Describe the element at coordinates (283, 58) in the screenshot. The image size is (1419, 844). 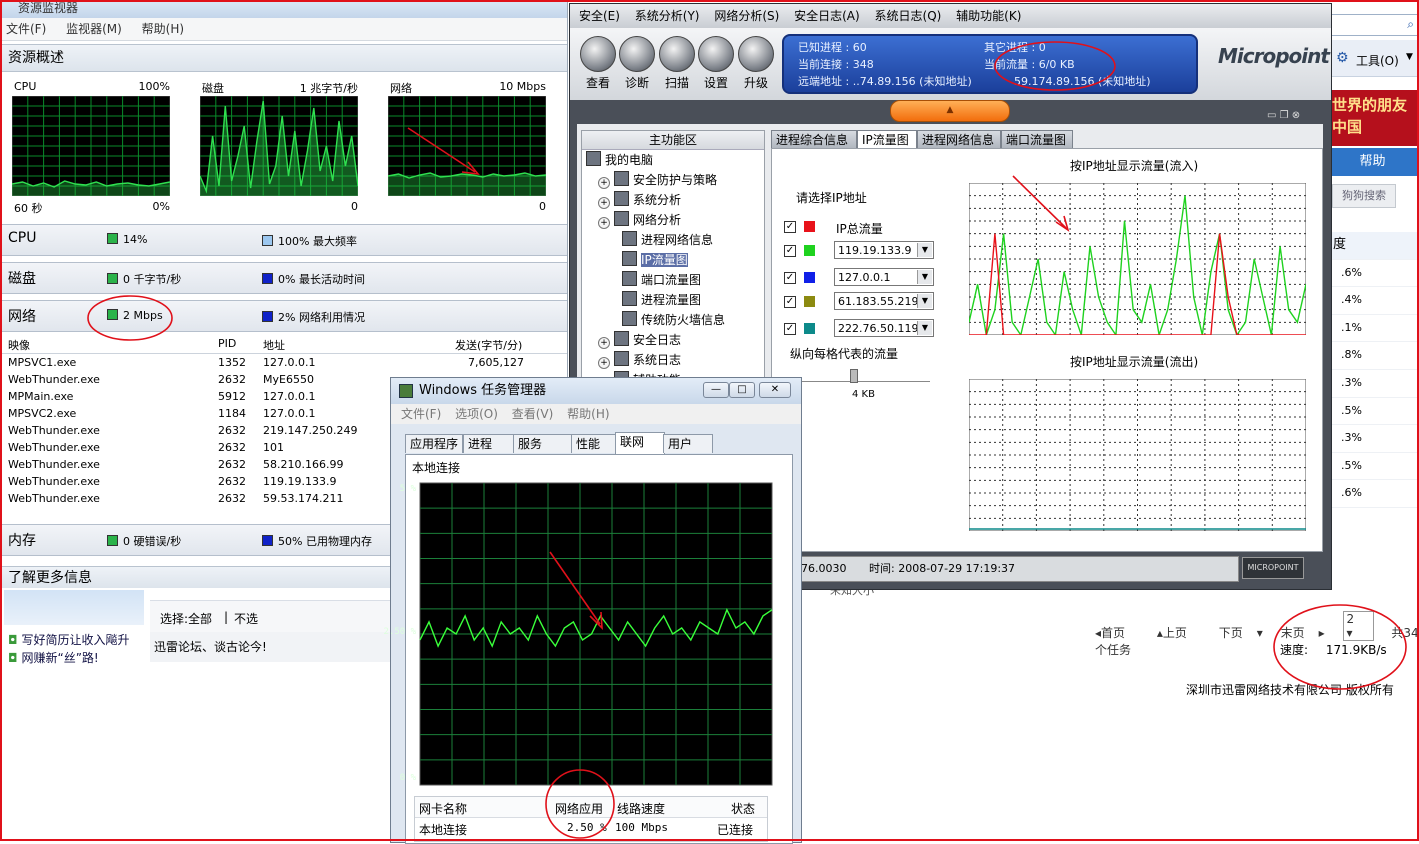
I see `overview-header: 资源概述` at that location.